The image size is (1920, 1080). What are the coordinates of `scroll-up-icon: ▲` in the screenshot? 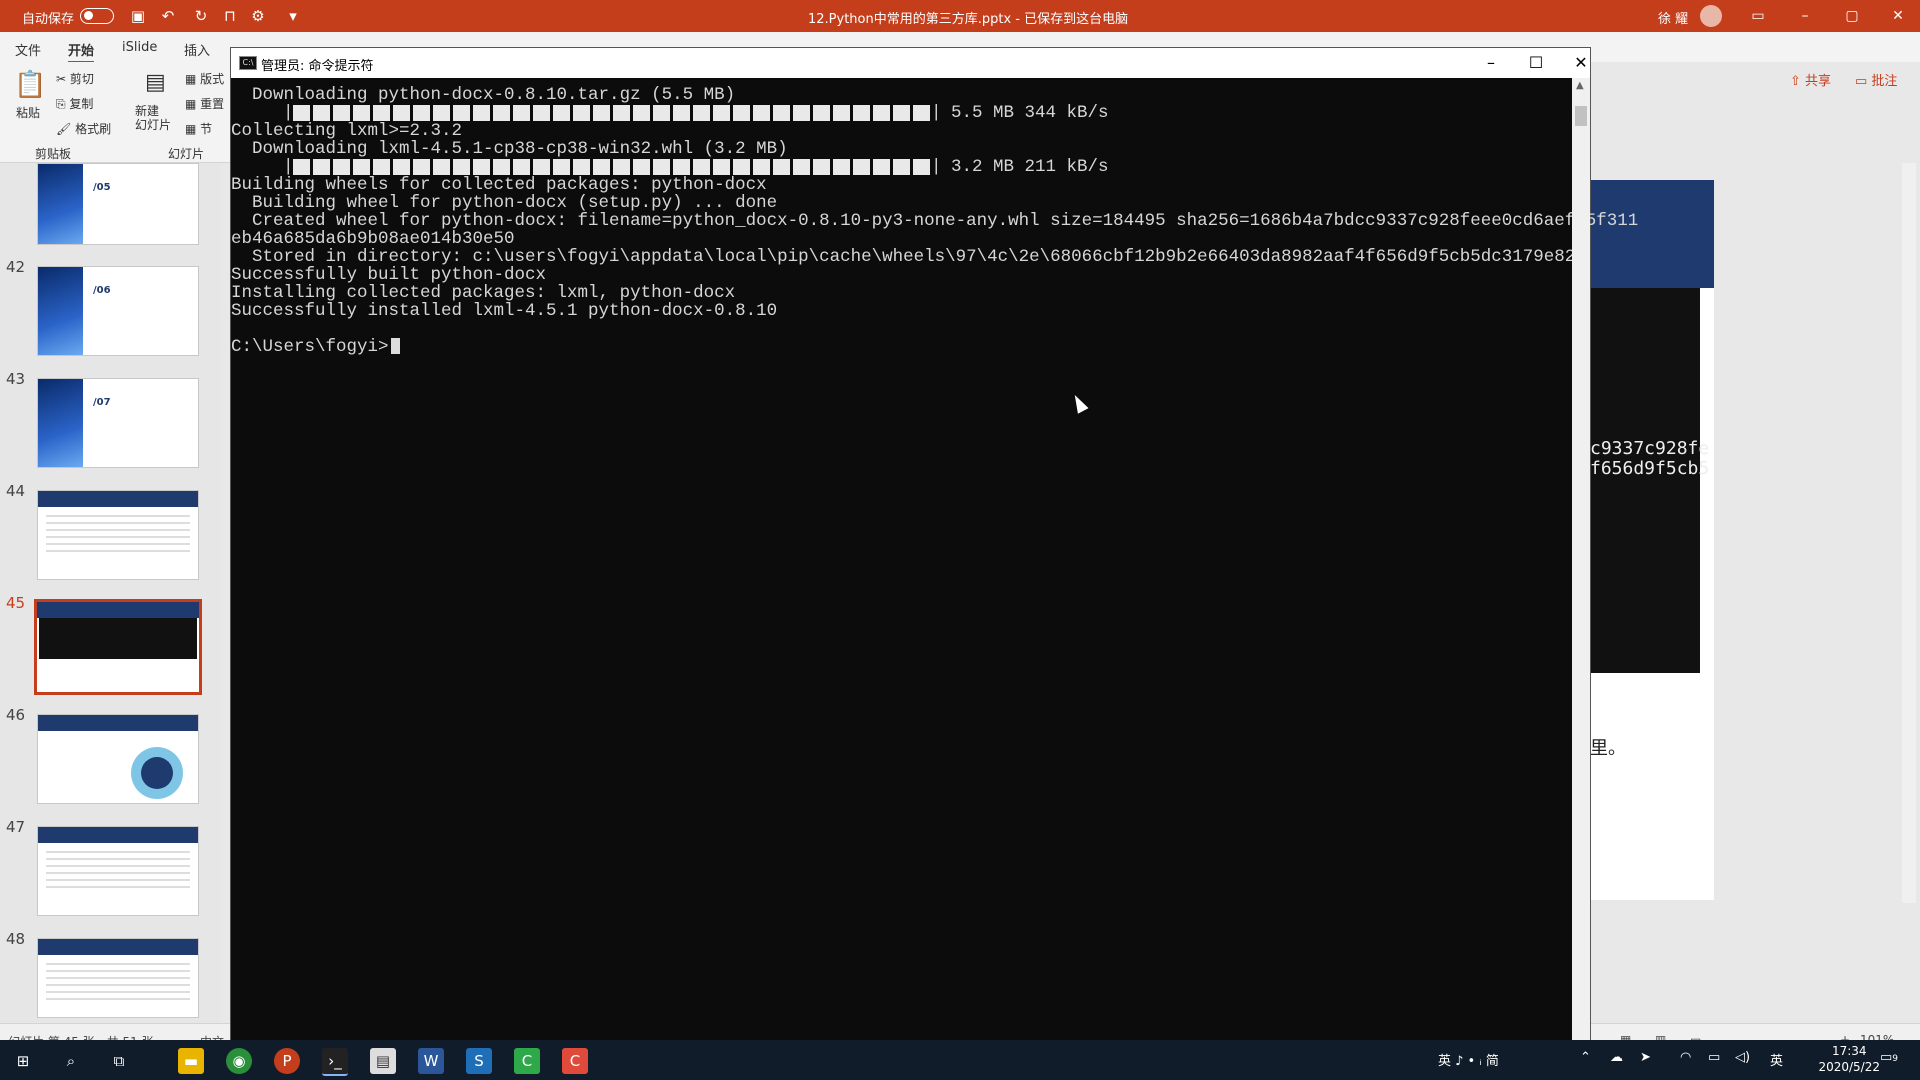 It's located at (1580, 85).